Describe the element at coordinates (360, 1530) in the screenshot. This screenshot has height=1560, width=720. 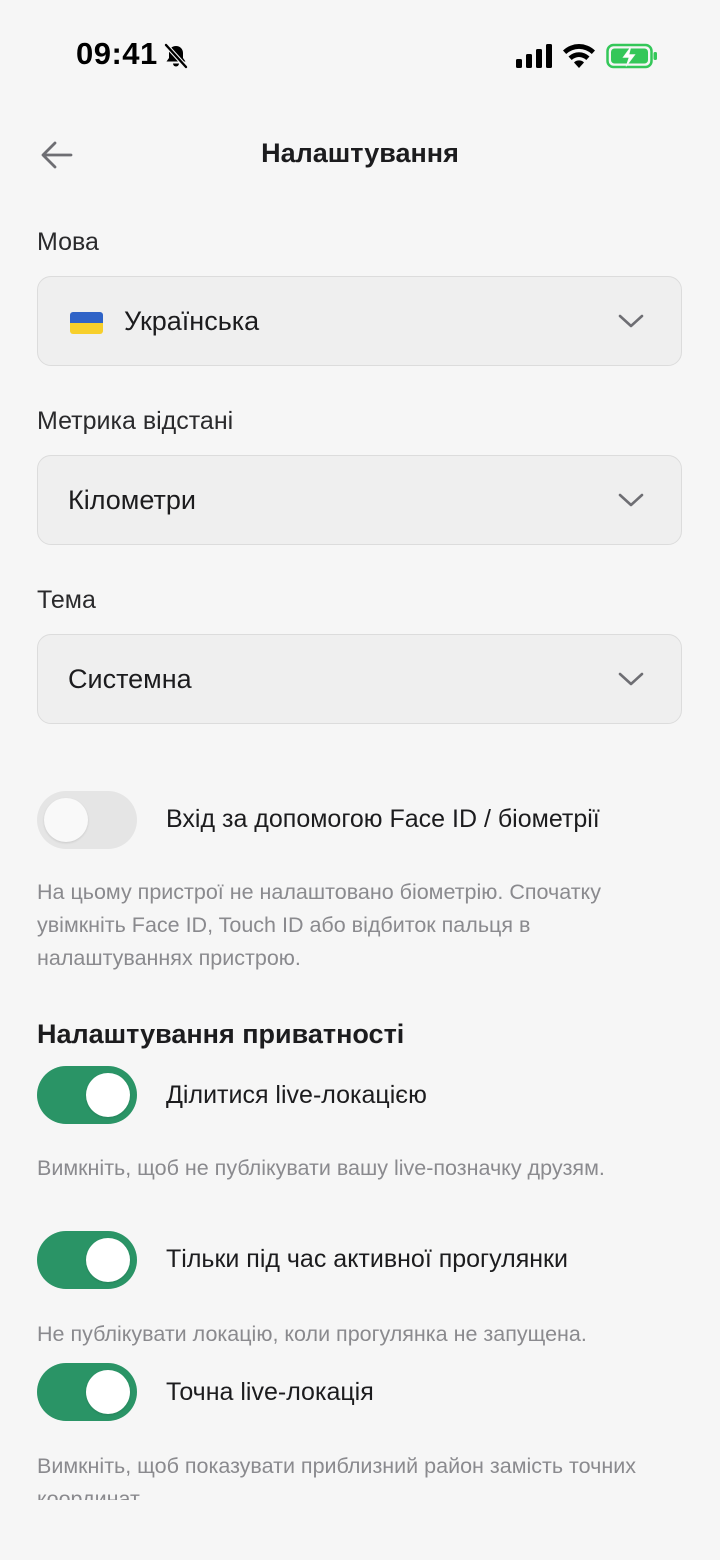
I see `bottom-fade` at that location.